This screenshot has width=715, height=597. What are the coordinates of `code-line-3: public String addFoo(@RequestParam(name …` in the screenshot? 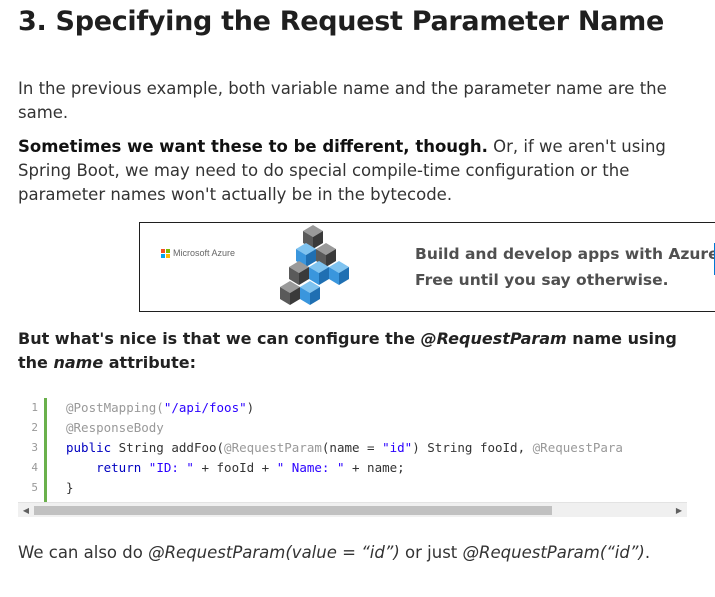 It's located at (344, 447).